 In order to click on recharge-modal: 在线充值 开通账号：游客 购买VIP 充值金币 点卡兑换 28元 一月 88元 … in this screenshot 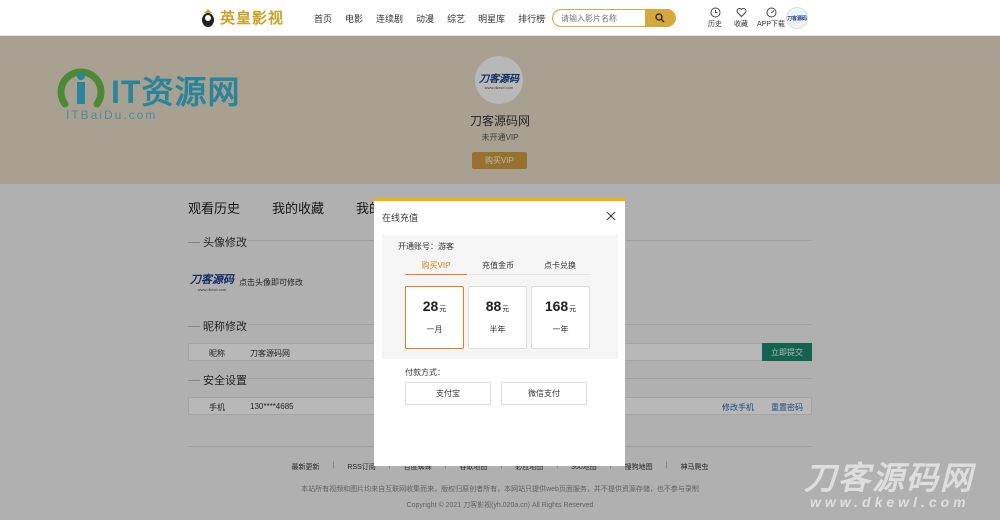, I will do `click(499, 332)`.